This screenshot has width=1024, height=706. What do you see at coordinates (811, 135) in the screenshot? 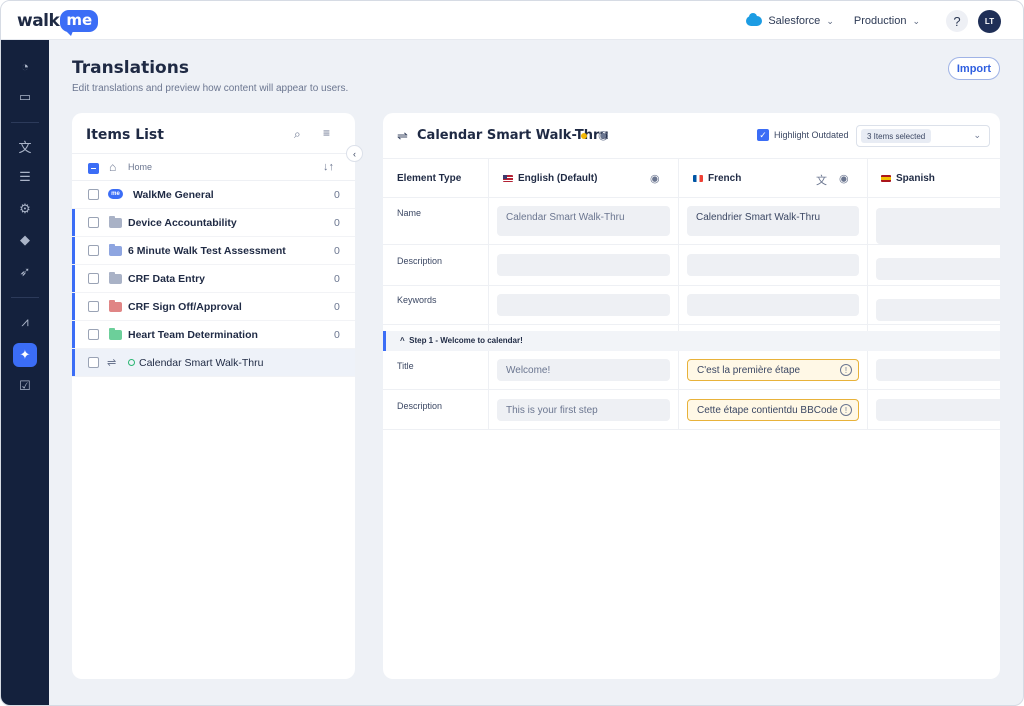
I see `highlight-outdated-label: Highlight Outdated` at bounding box center [811, 135].